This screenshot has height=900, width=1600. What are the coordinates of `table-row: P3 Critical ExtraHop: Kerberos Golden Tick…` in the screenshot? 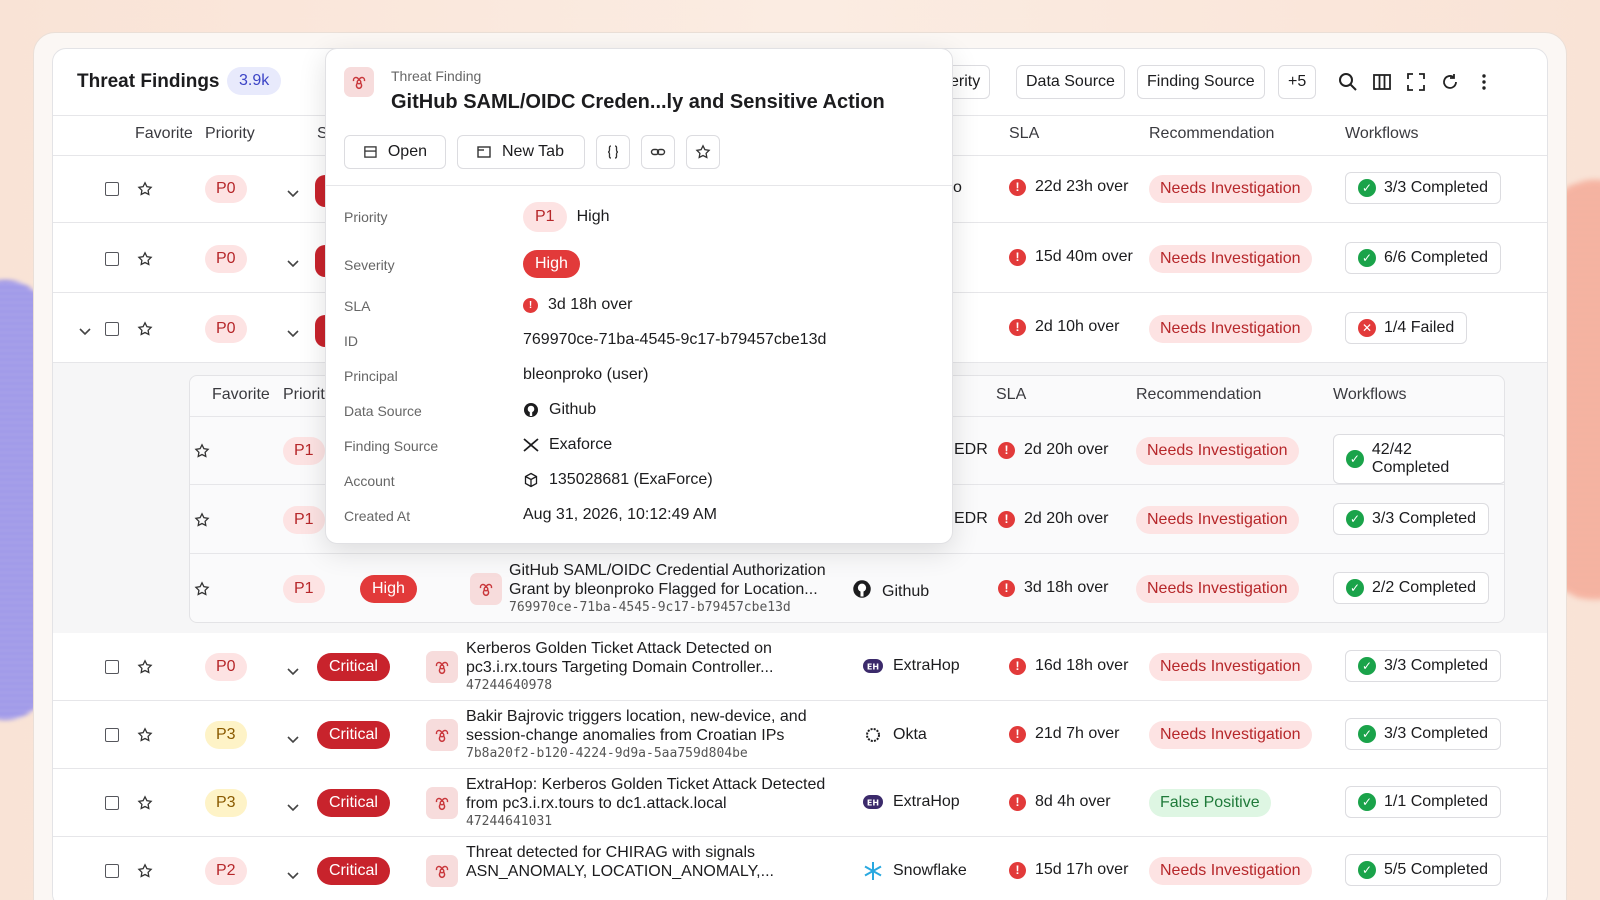 It's located at (800, 803).